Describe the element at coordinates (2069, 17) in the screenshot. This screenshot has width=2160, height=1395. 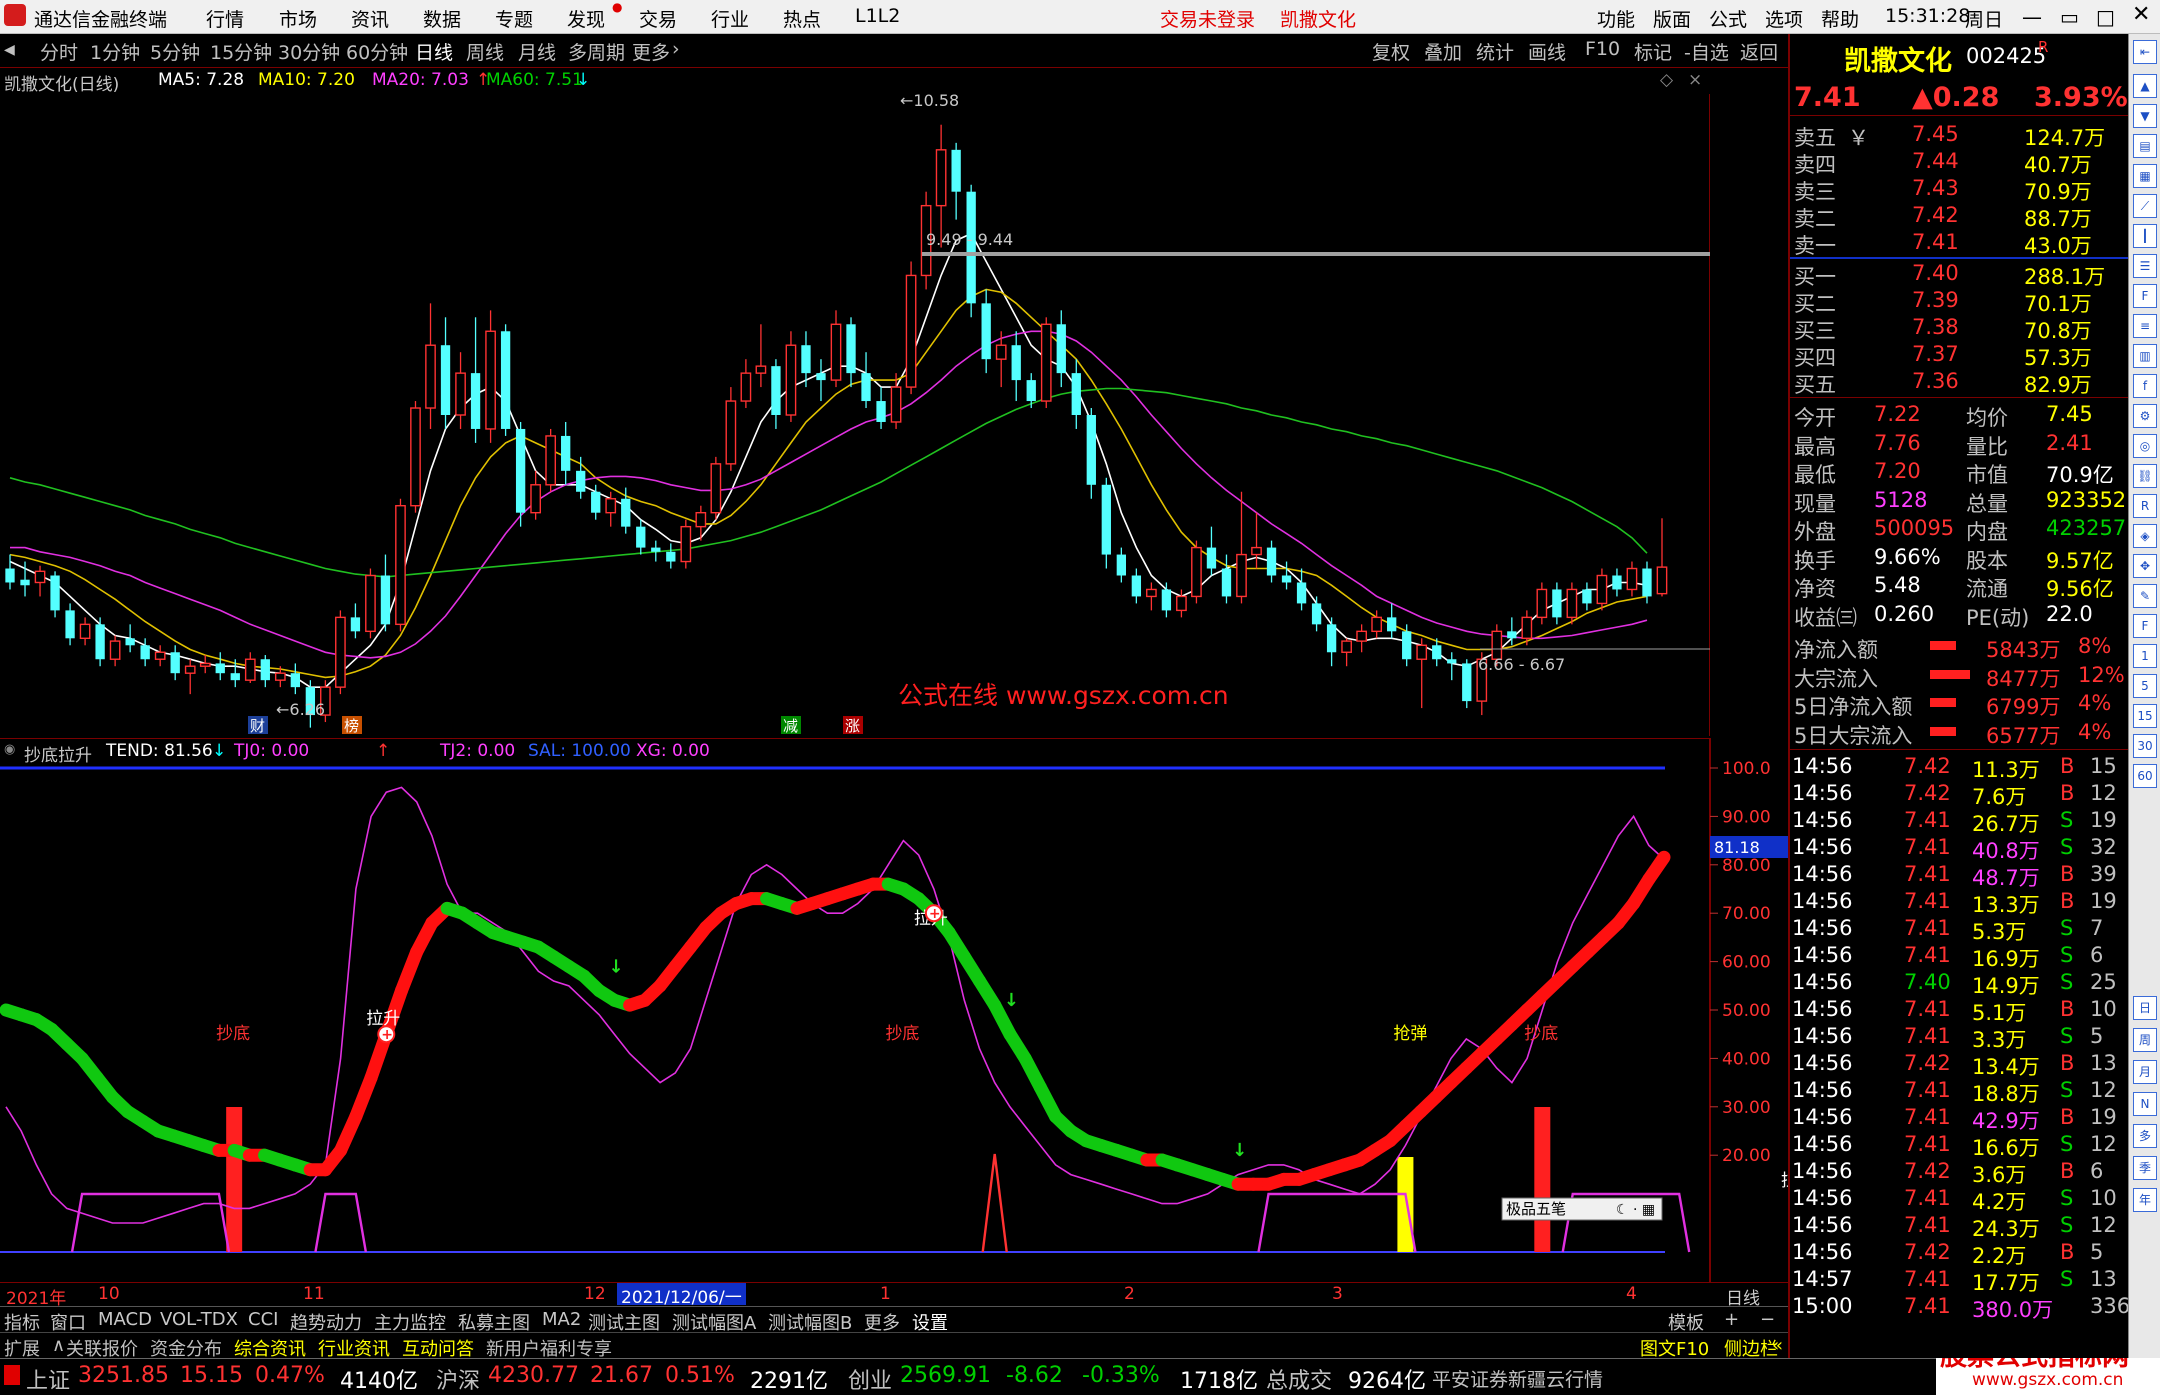
I see `restore-icon: ▭` at that location.